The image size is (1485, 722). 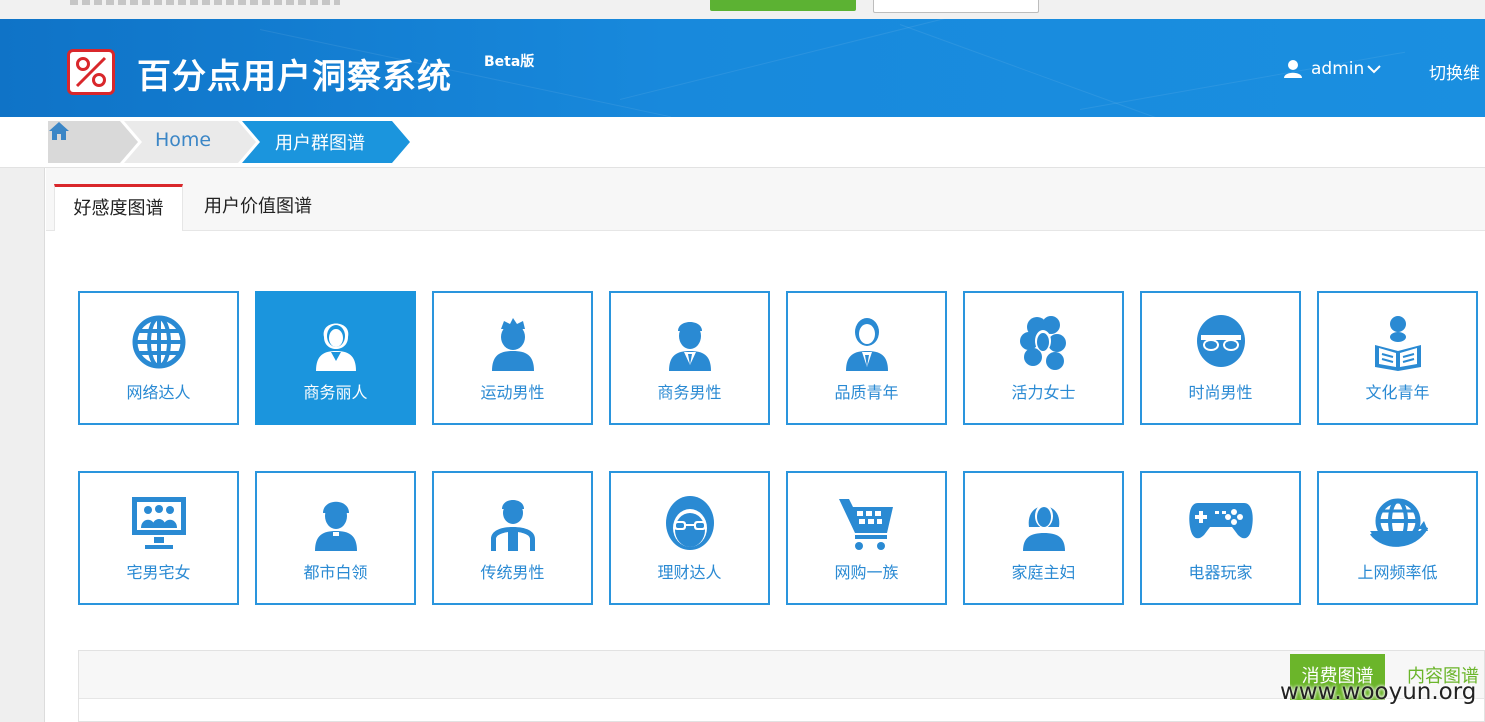 I want to click on segment-tile: 活力女士, so click(x=1043, y=358).